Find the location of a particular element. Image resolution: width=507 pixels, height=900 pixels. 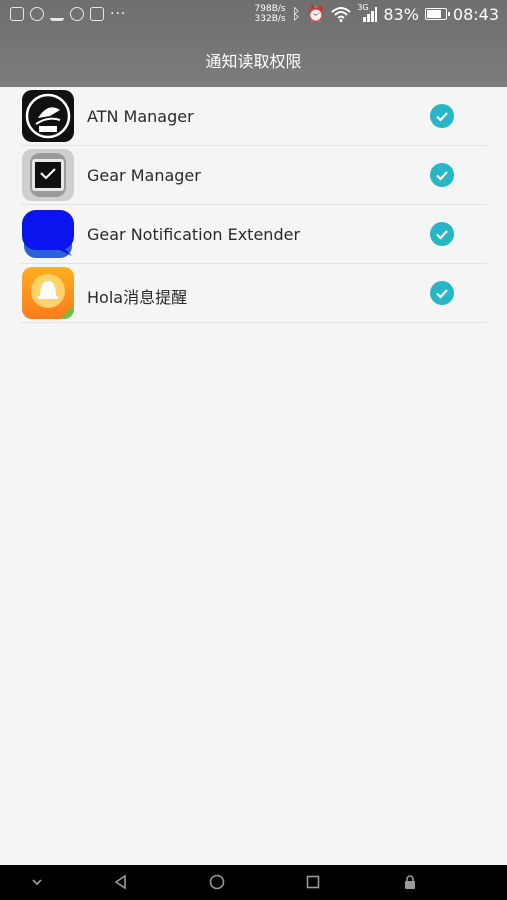

list-item: Gear Notification Extender is located at coordinates (253, 234).